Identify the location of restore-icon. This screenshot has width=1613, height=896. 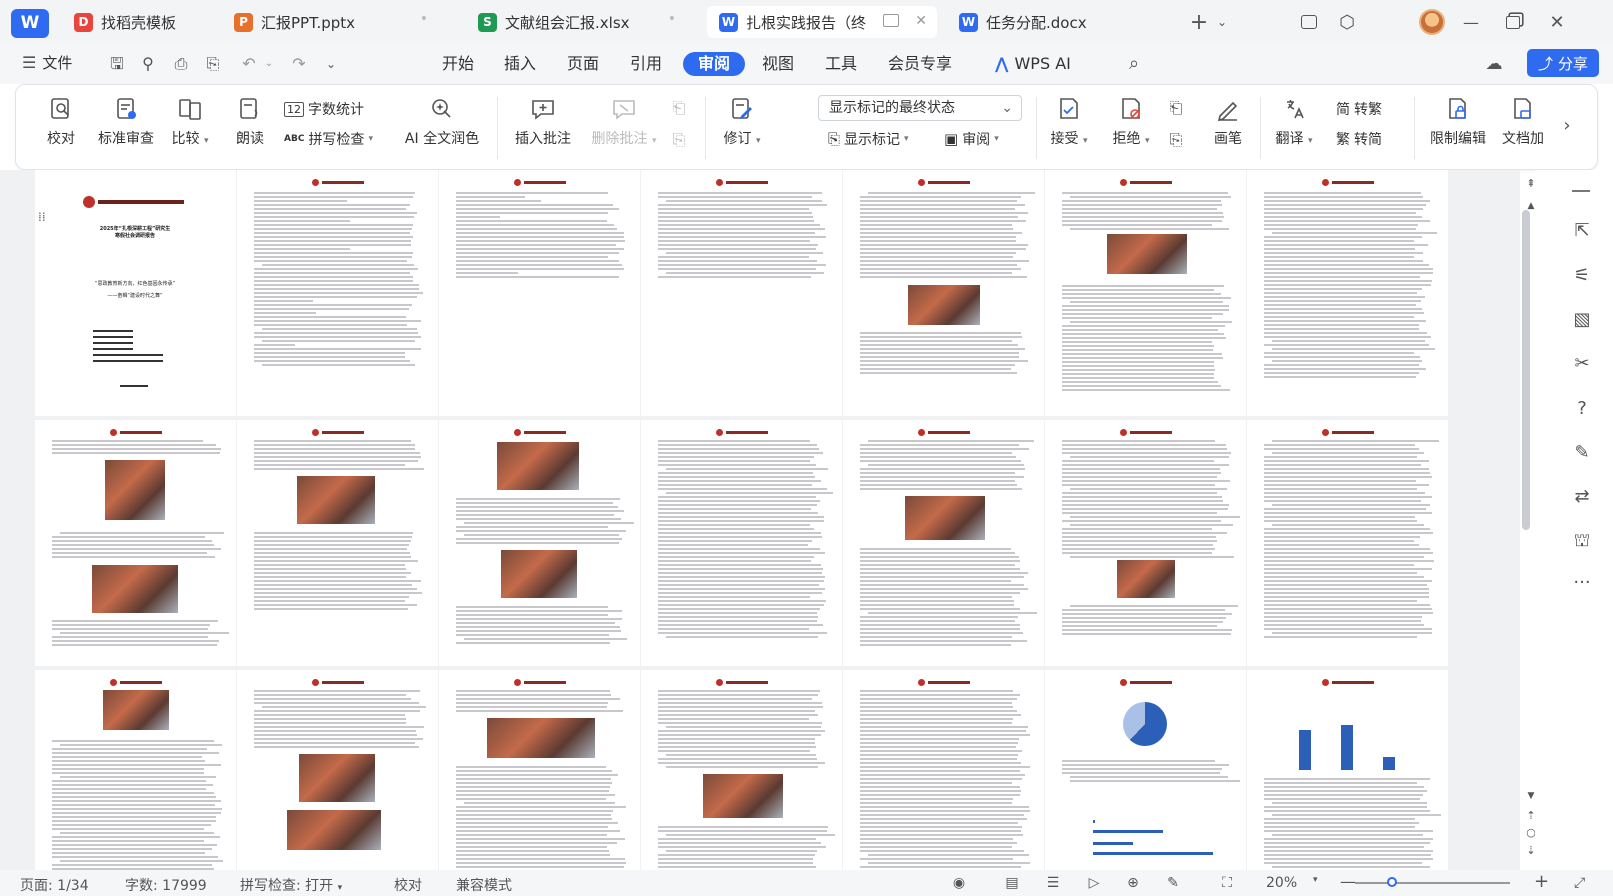
(1513, 22).